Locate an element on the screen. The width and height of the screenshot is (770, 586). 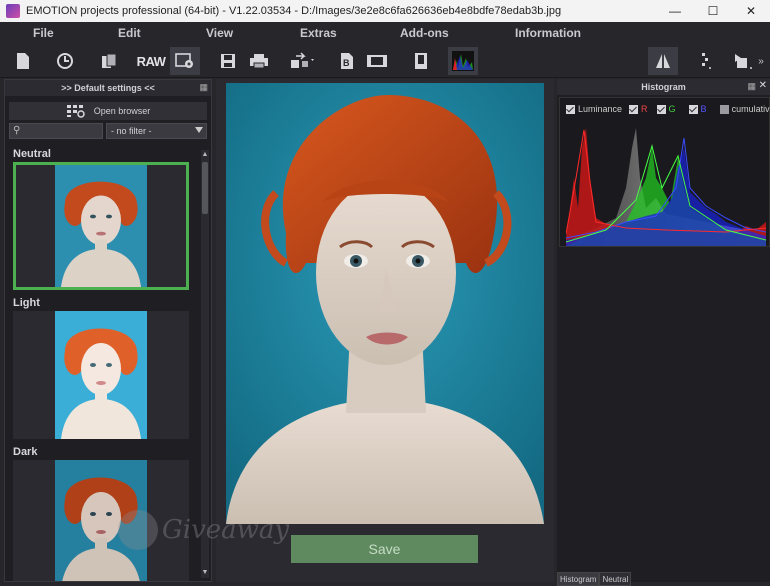
raw-button: RAW is located at coordinates (151, 61).